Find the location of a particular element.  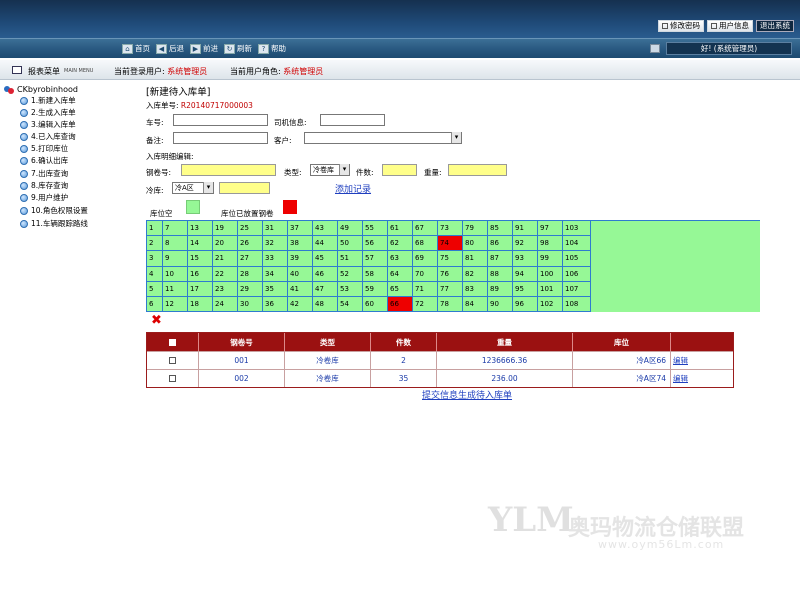

storage-cell: 106 is located at coordinates (577, 274).